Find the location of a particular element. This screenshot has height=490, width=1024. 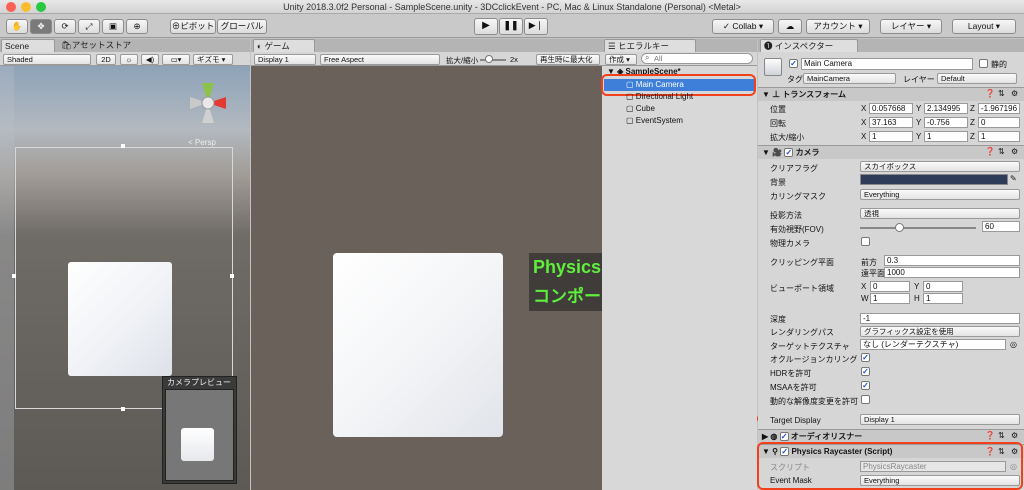

object-picker-icon: ◎ is located at coordinates (1013, 344).